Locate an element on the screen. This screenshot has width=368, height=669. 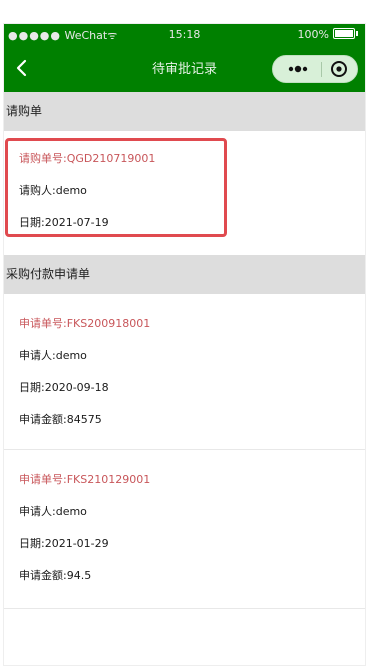
payment-amount-value: 84575 is located at coordinates (84, 419).